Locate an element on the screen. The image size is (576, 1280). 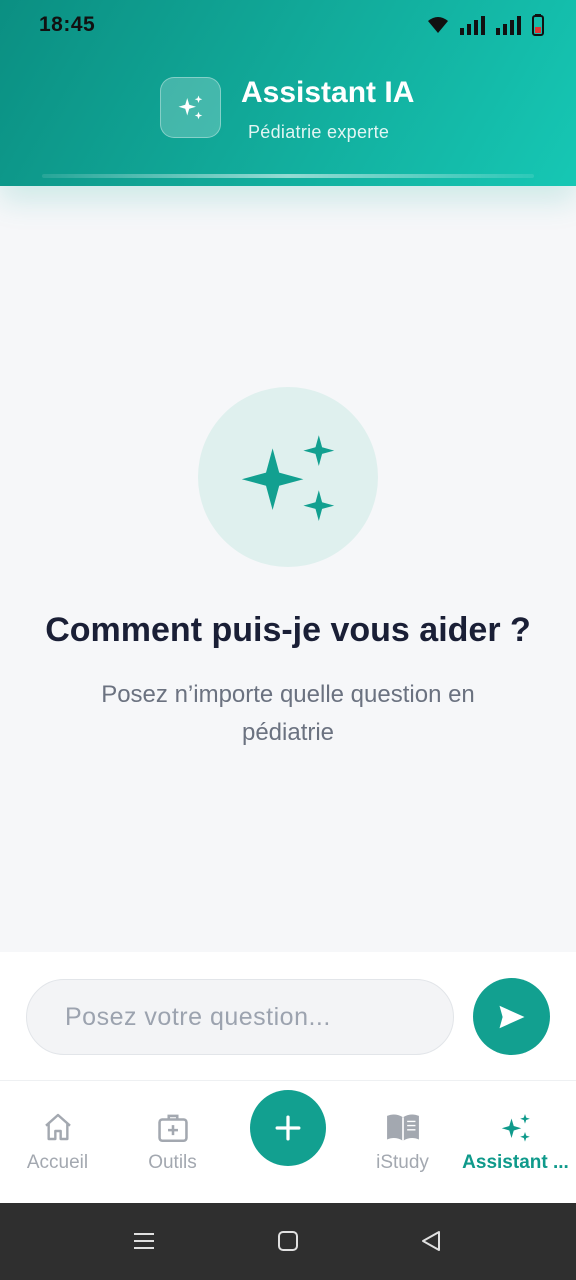
home-square-icon is located at coordinates (288, 1241).